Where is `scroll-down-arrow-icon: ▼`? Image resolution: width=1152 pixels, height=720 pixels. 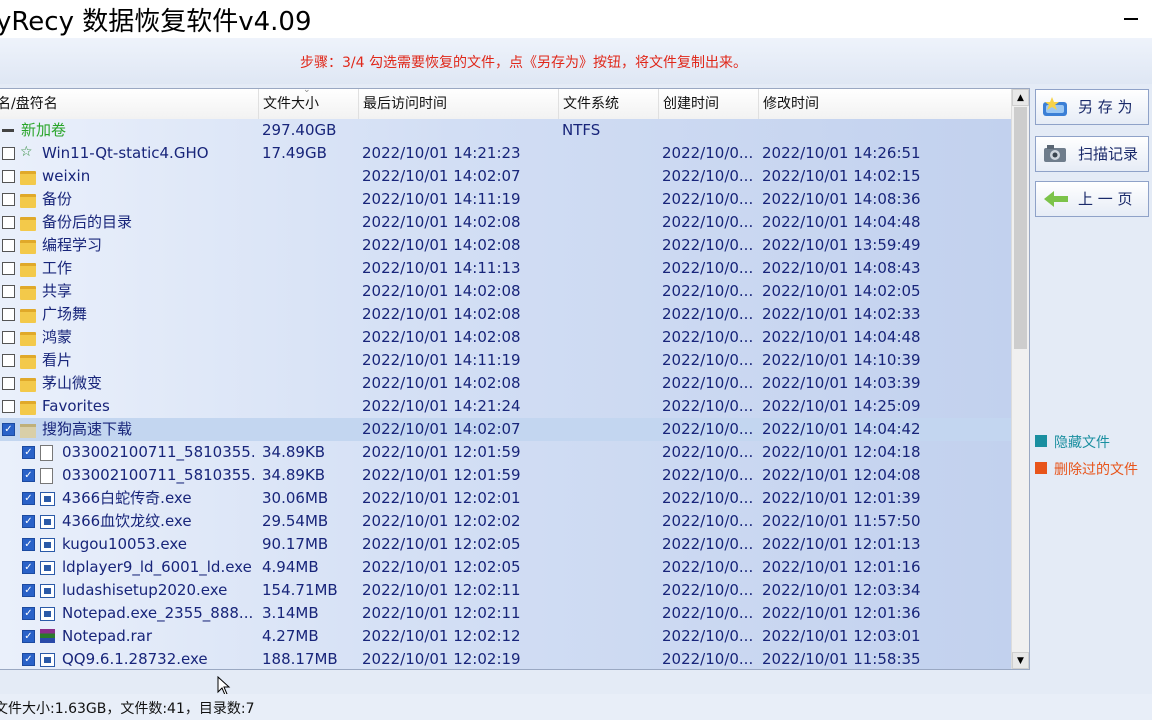
scroll-down-arrow-icon: ▼ is located at coordinates (1020, 660).